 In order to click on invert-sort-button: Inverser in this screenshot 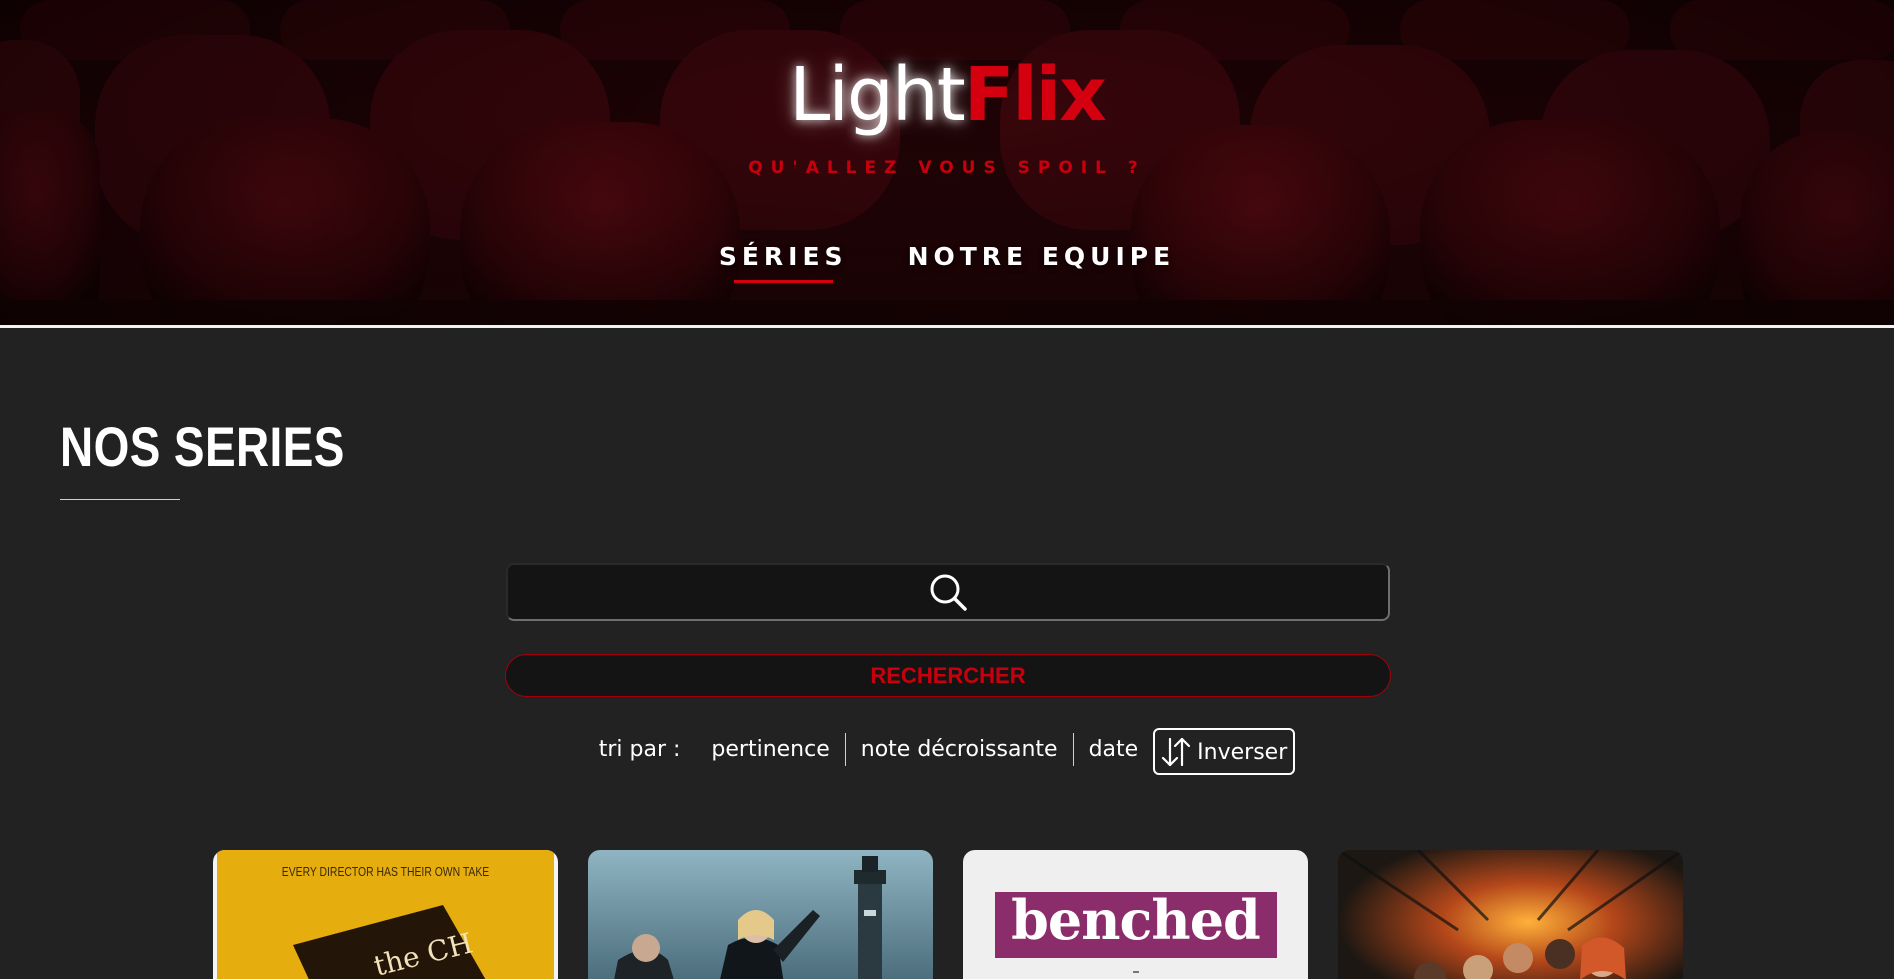, I will do `click(1224, 751)`.